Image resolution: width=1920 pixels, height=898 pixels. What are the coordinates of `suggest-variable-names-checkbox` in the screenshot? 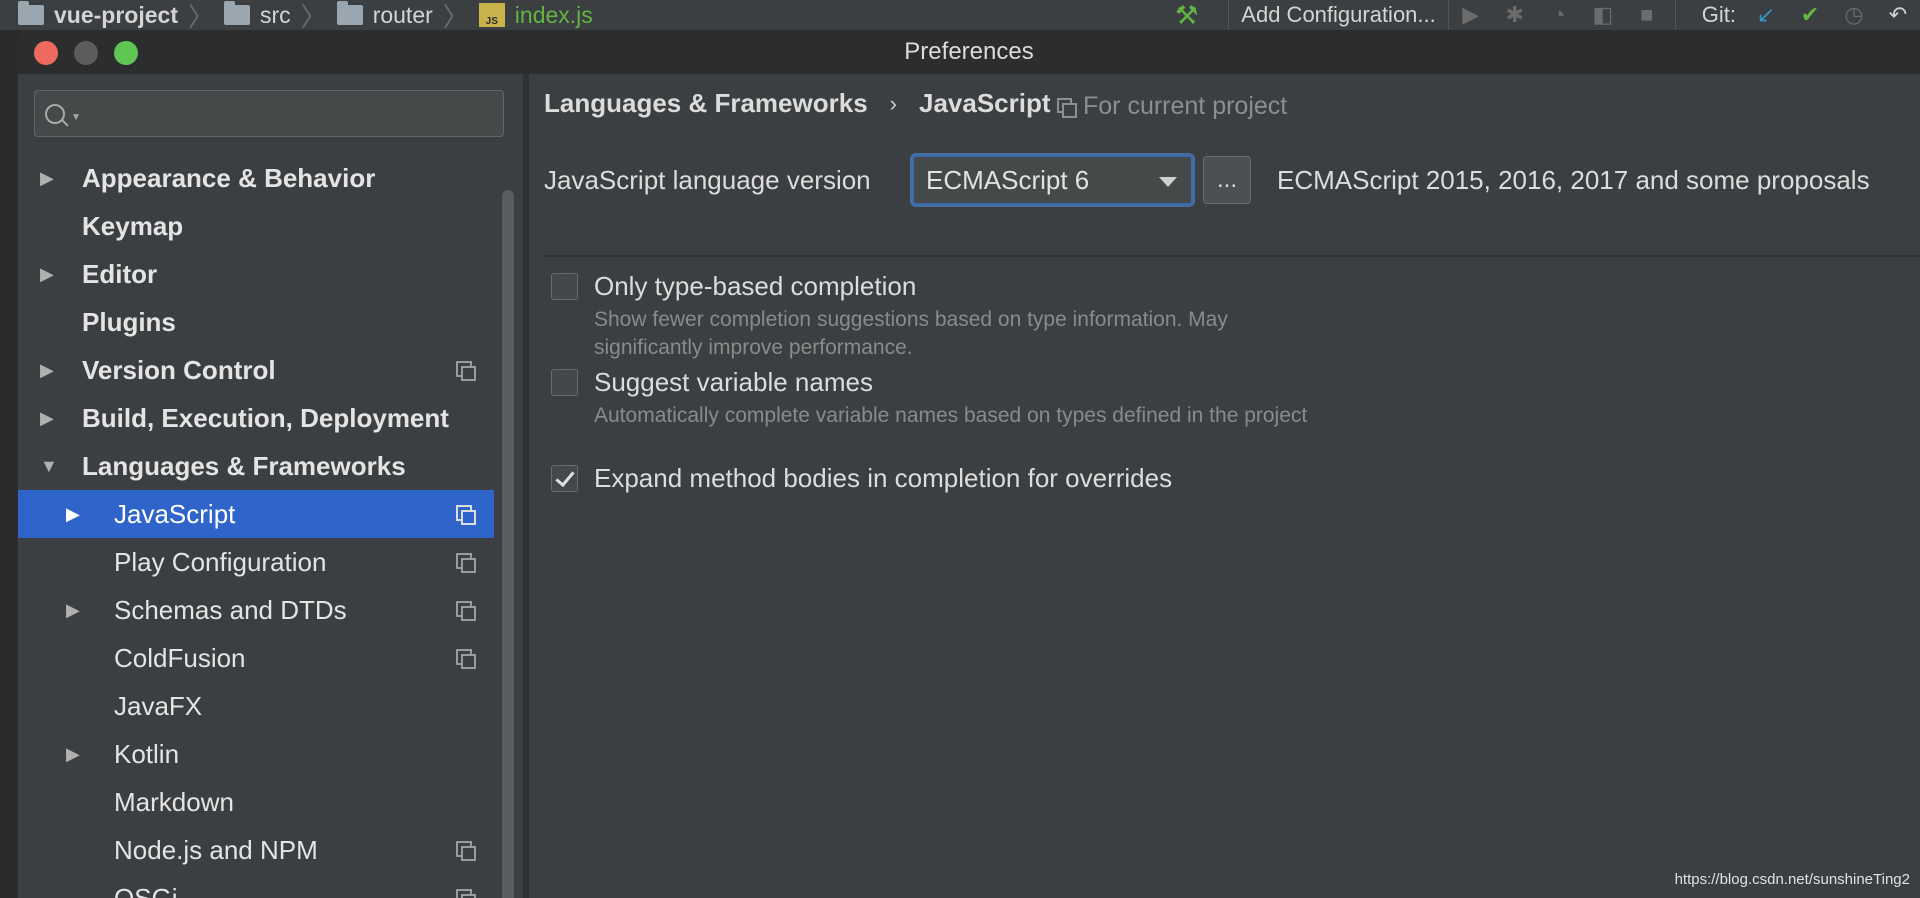 It's located at (564, 382).